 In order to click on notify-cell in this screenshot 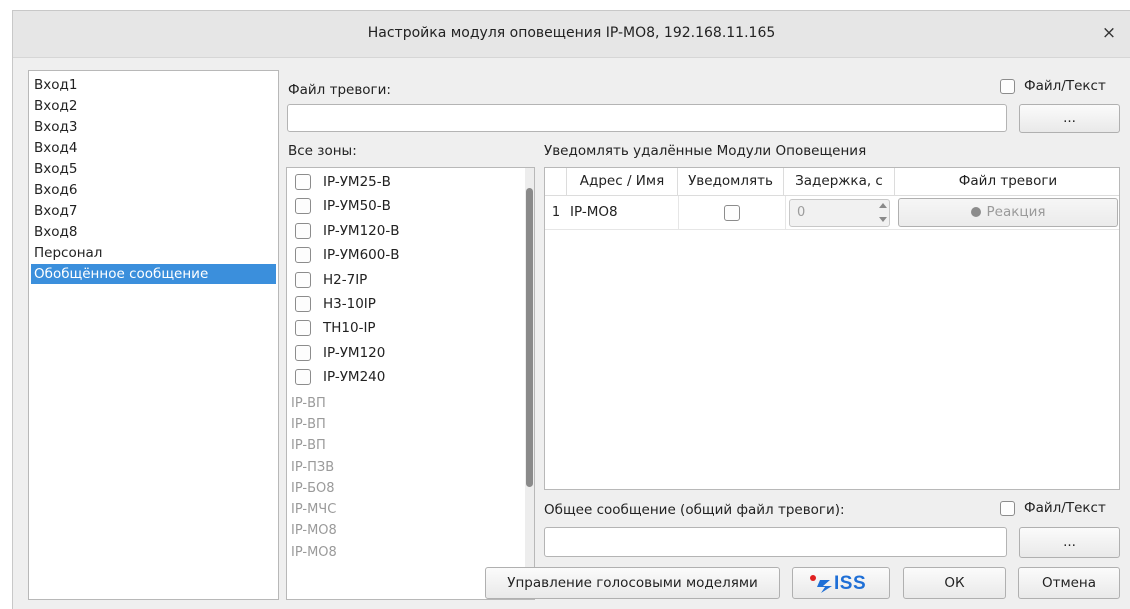, I will do `click(732, 212)`.